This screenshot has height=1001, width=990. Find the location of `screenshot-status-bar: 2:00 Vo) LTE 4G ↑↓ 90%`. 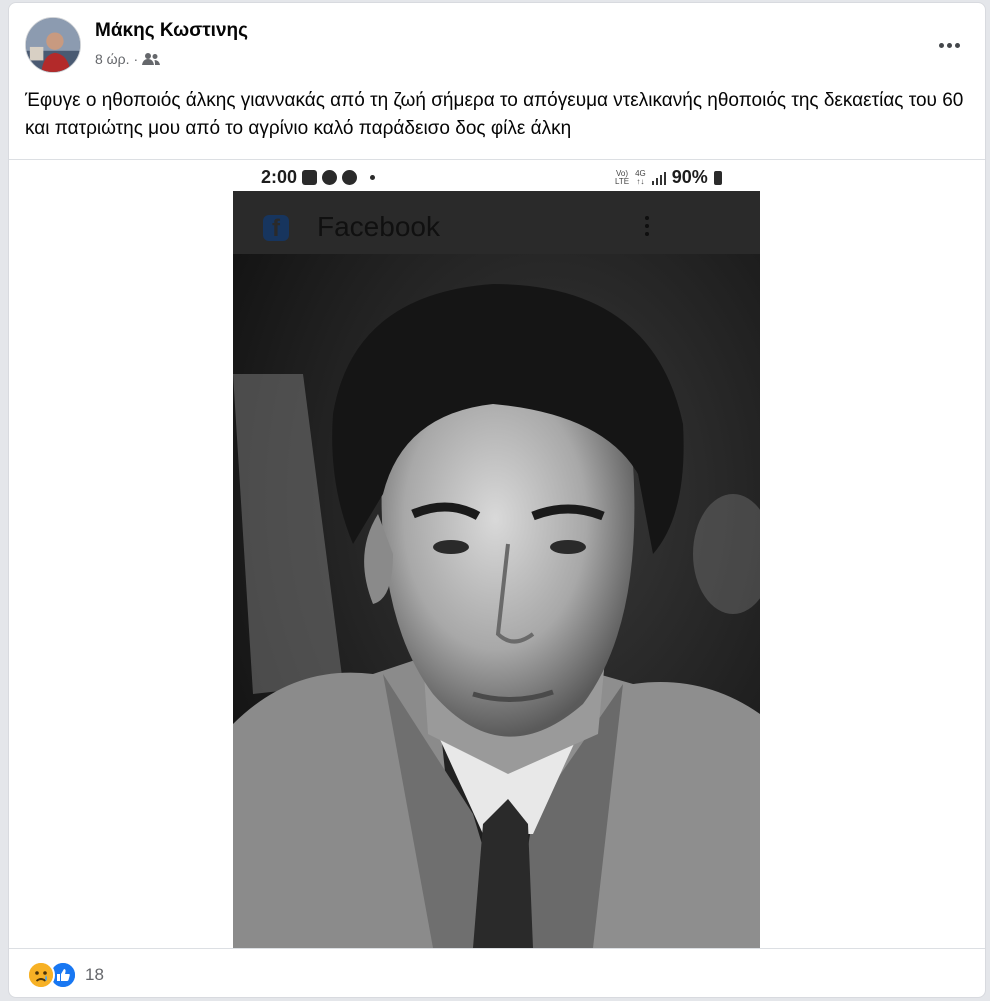

screenshot-status-bar: 2:00 Vo) LTE 4G ↑↓ 90% is located at coordinates (497, 178).